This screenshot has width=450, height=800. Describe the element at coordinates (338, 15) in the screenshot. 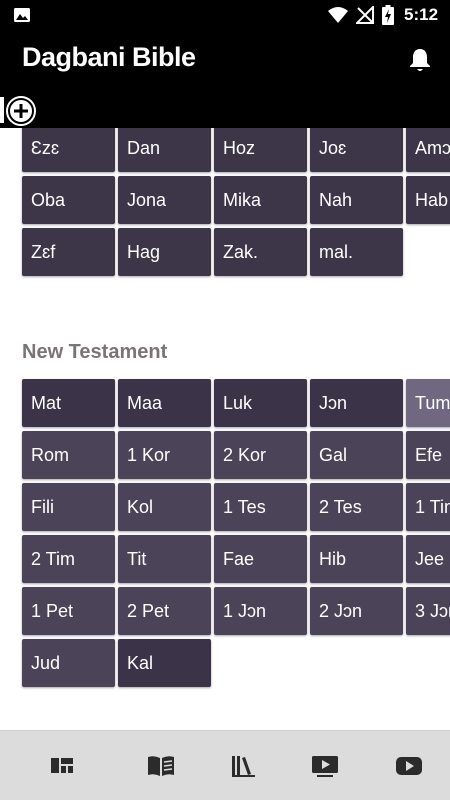

I see `wifi-icon` at that location.